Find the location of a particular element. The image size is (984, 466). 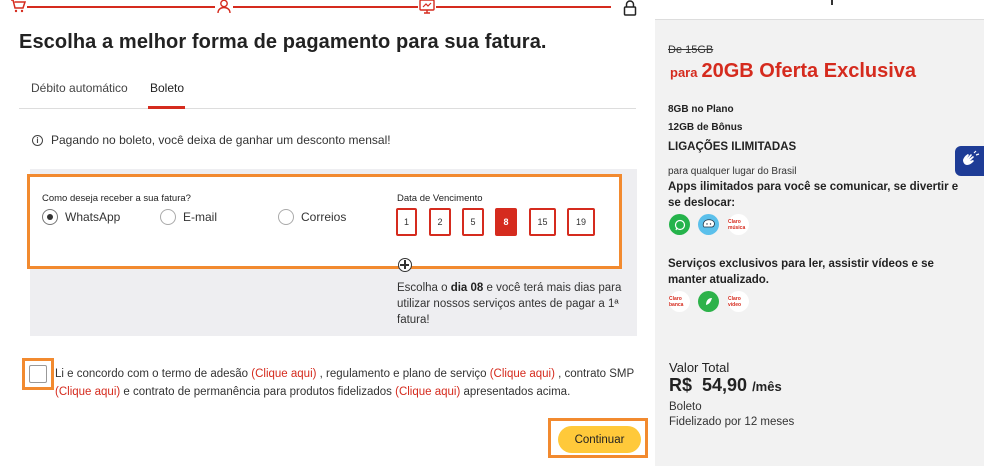

lock-icon is located at coordinates (630, 8).